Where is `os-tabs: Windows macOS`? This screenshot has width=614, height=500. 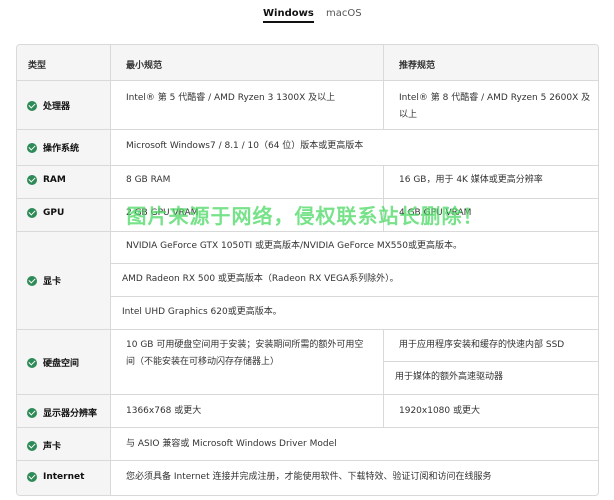 os-tabs: Windows macOS is located at coordinates (307, 15).